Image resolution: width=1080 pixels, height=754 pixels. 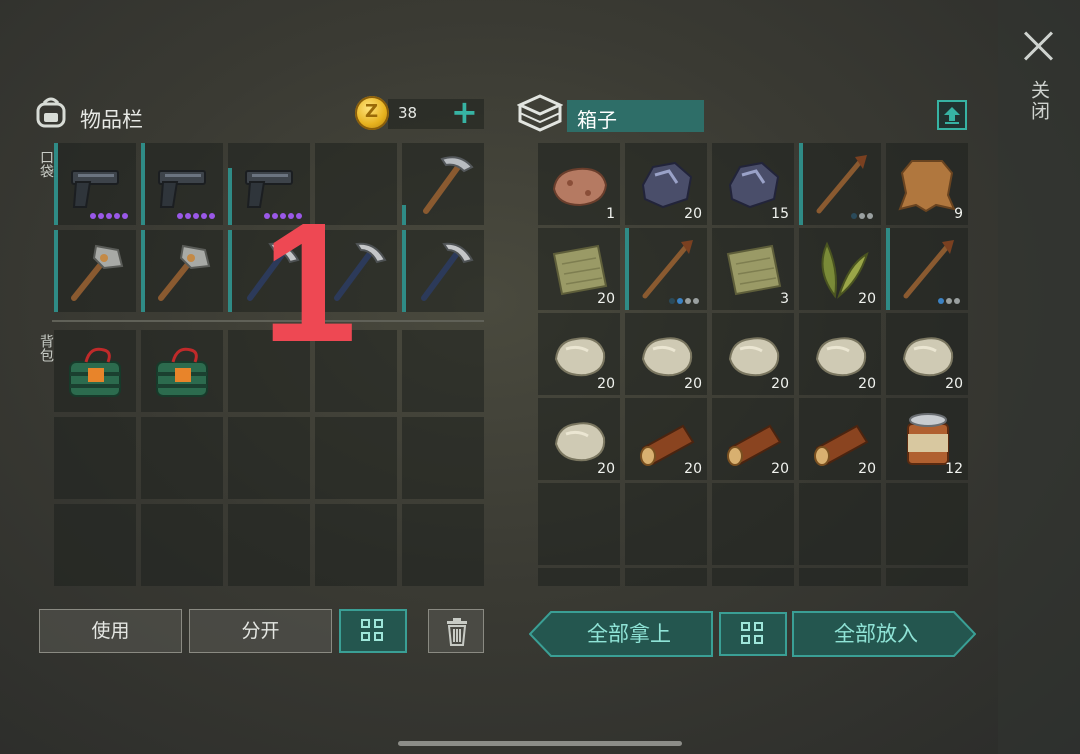 I want to click on trash-button, so click(x=456, y=631).